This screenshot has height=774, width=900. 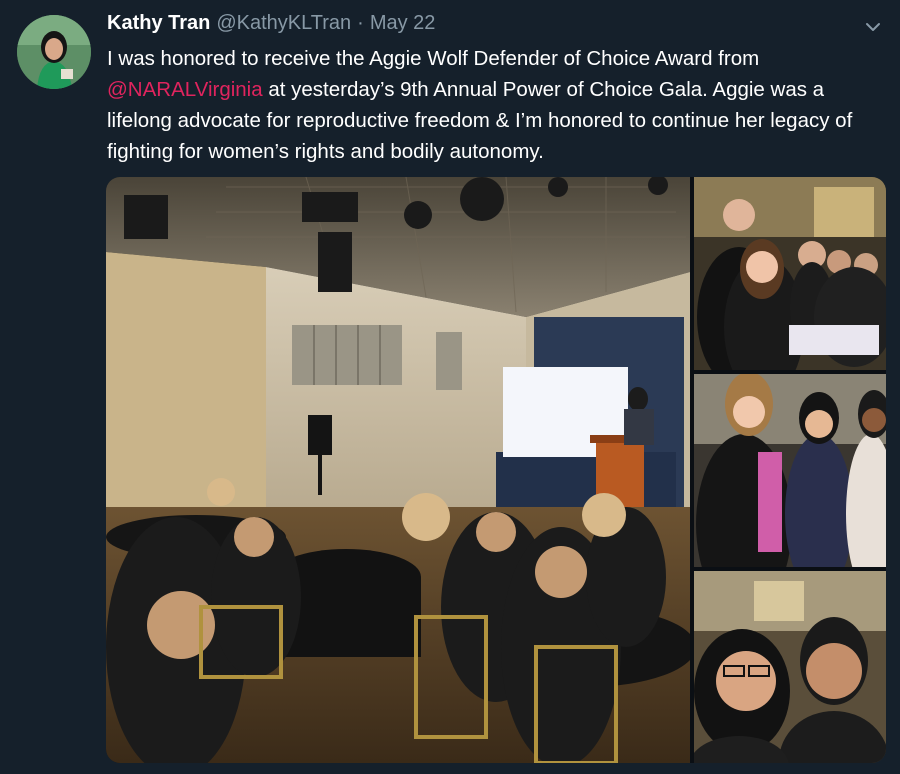 What do you see at coordinates (283, 23) in the screenshot?
I see `author-handle: @KathyKLTran` at bounding box center [283, 23].